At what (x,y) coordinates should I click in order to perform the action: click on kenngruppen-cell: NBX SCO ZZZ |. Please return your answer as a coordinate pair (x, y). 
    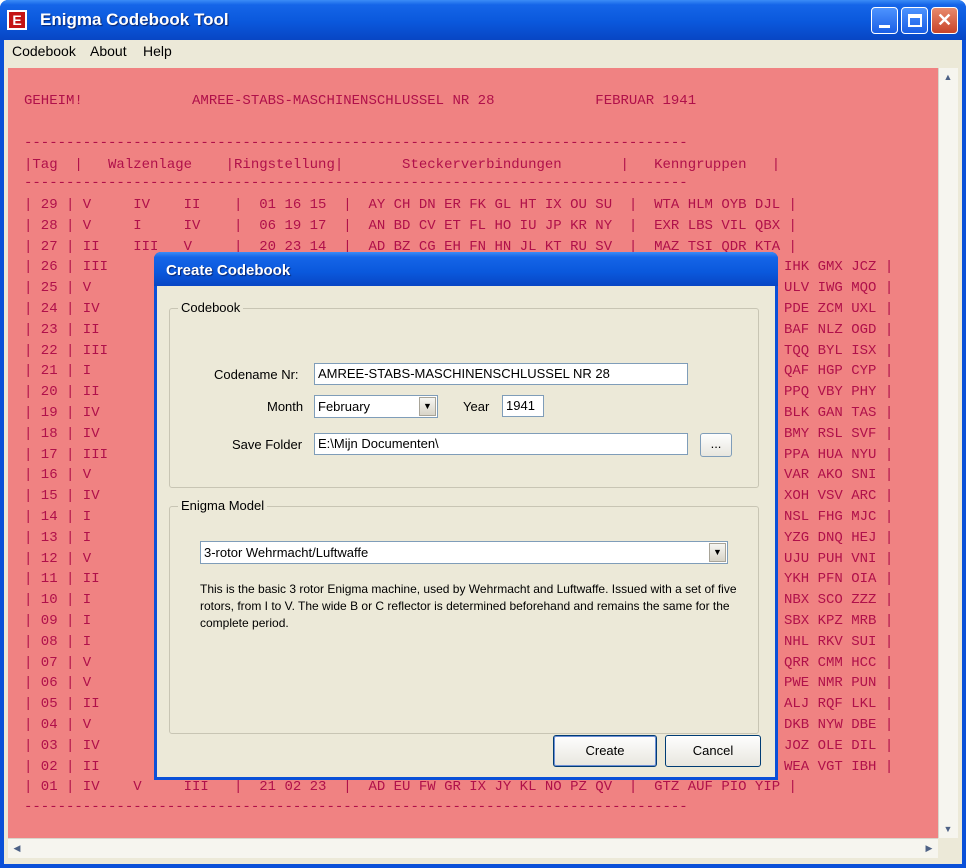
    Looking at the image, I should click on (839, 600).